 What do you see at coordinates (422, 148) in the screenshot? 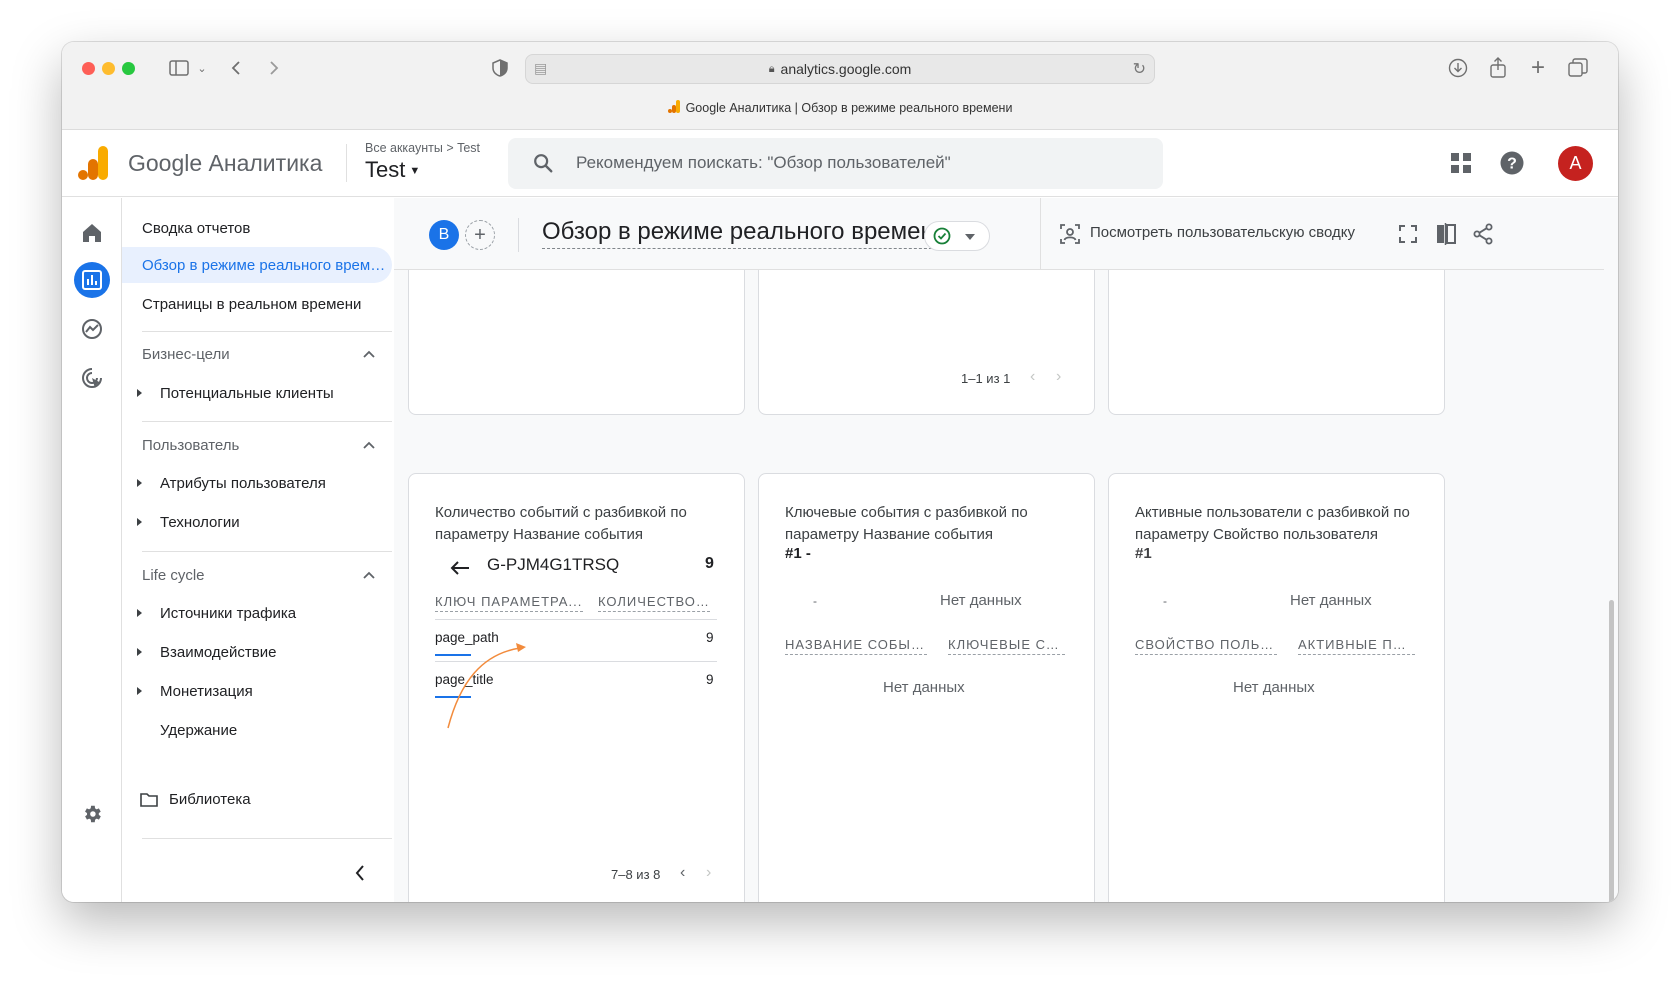
I see `account-breadcrumb: Все аккаунты > Test` at bounding box center [422, 148].